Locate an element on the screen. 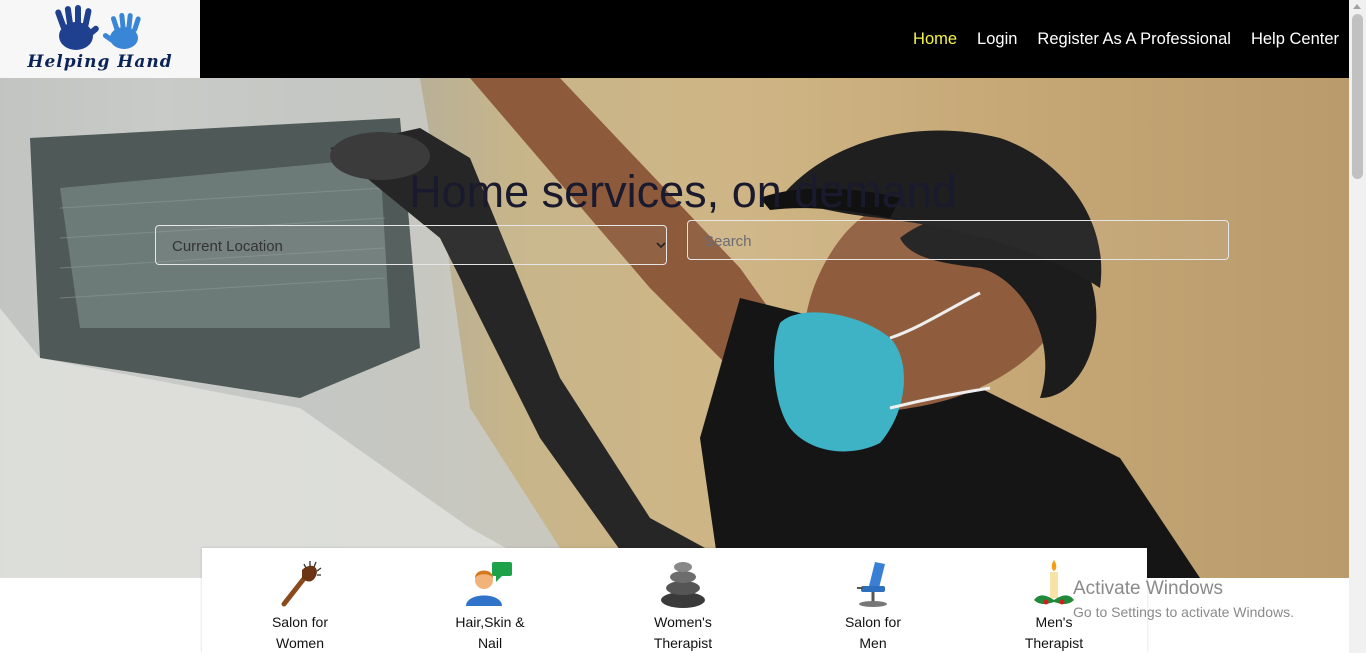 The image size is (1366, 653). hands-logo-icon is located at coordinates (98, 27).